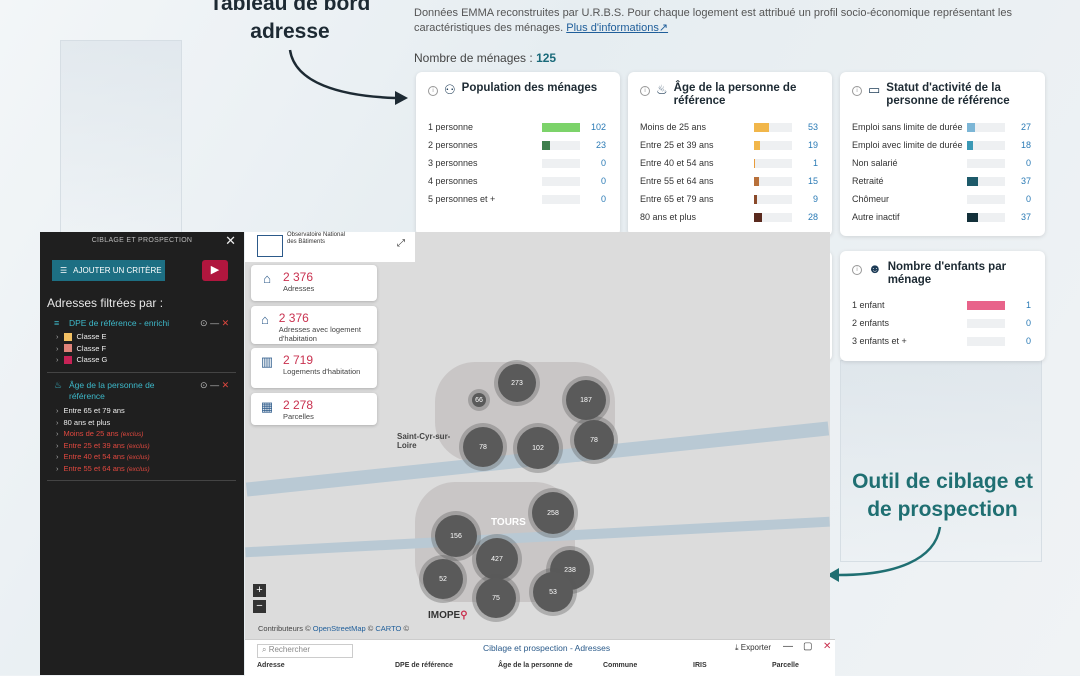  What do you see at coordinates (543, 666) in the screenshot?
I see `table-column-header: Âge de la personne de` at bounding box center [543, 666].